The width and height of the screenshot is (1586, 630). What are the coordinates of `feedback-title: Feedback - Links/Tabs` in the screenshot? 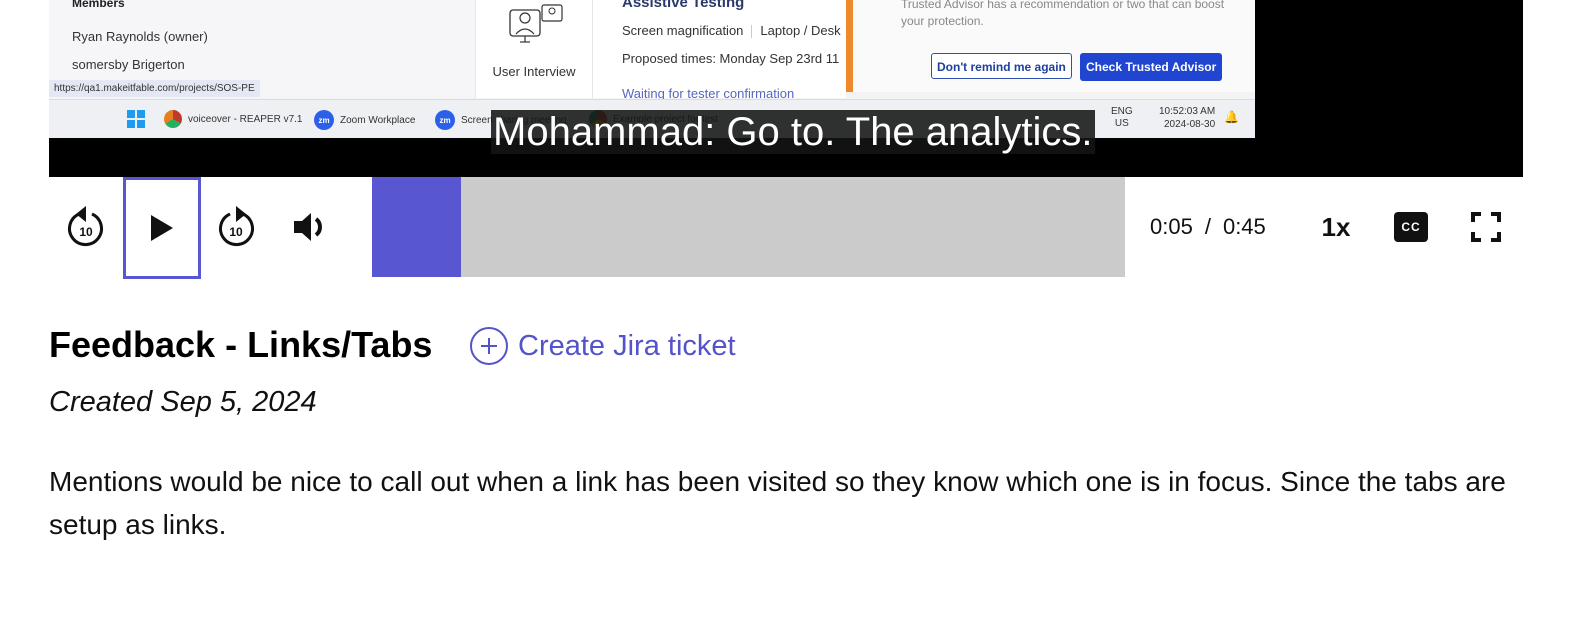 It's located at (241, 344).